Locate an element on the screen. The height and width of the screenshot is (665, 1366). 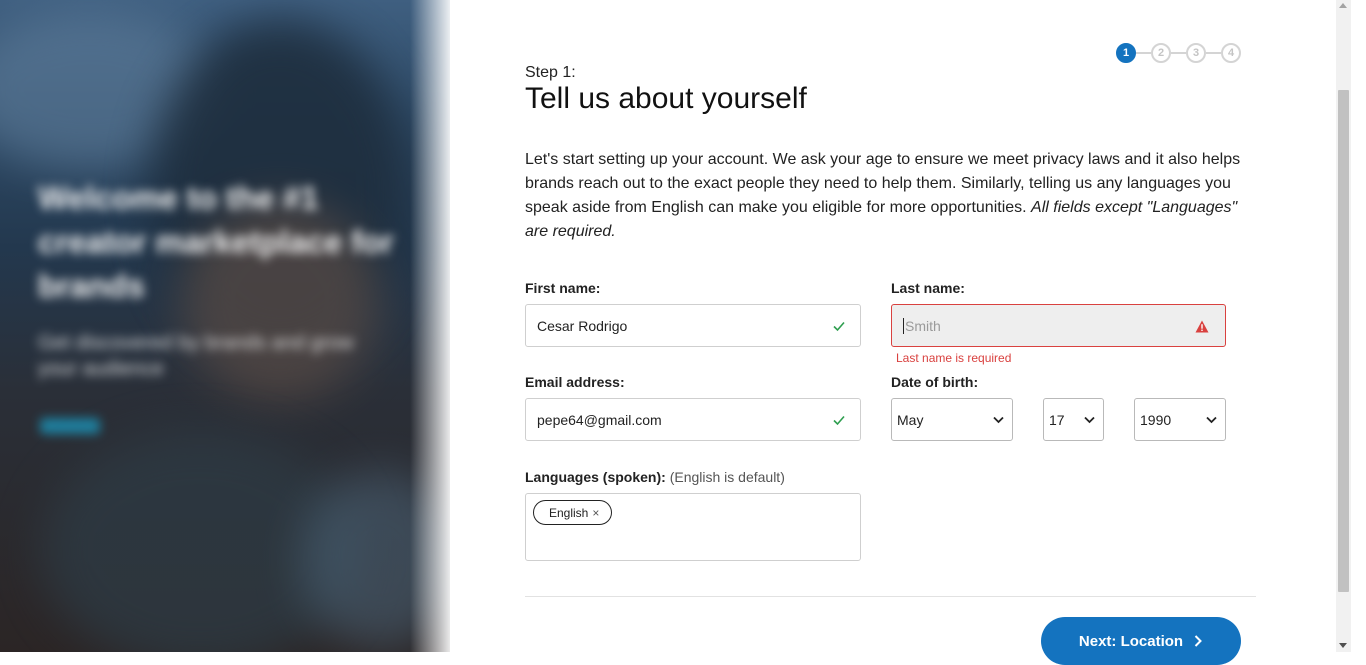
step-2-indicator: 2 is located at coordinates (1161, 53).